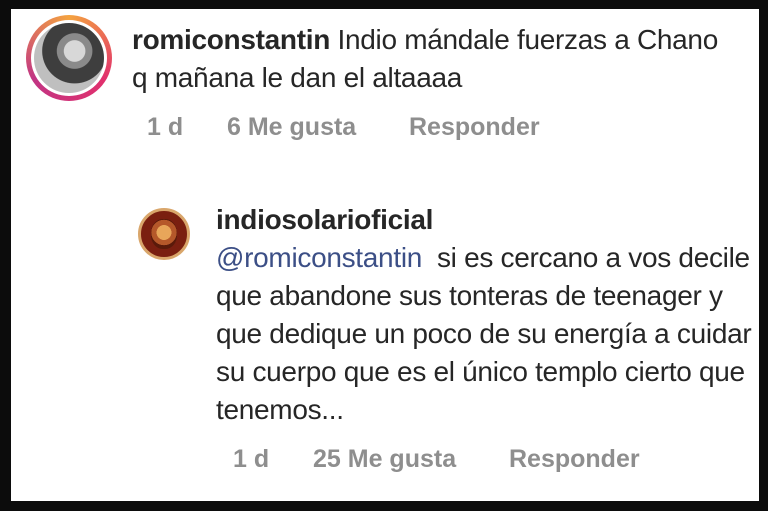 This screenshot has width=768, height=511. What do you see at coordinates (486, 220) in the screenshot?
I see `comment-username: indiosolarioficial` at bounding box center [486, 220].